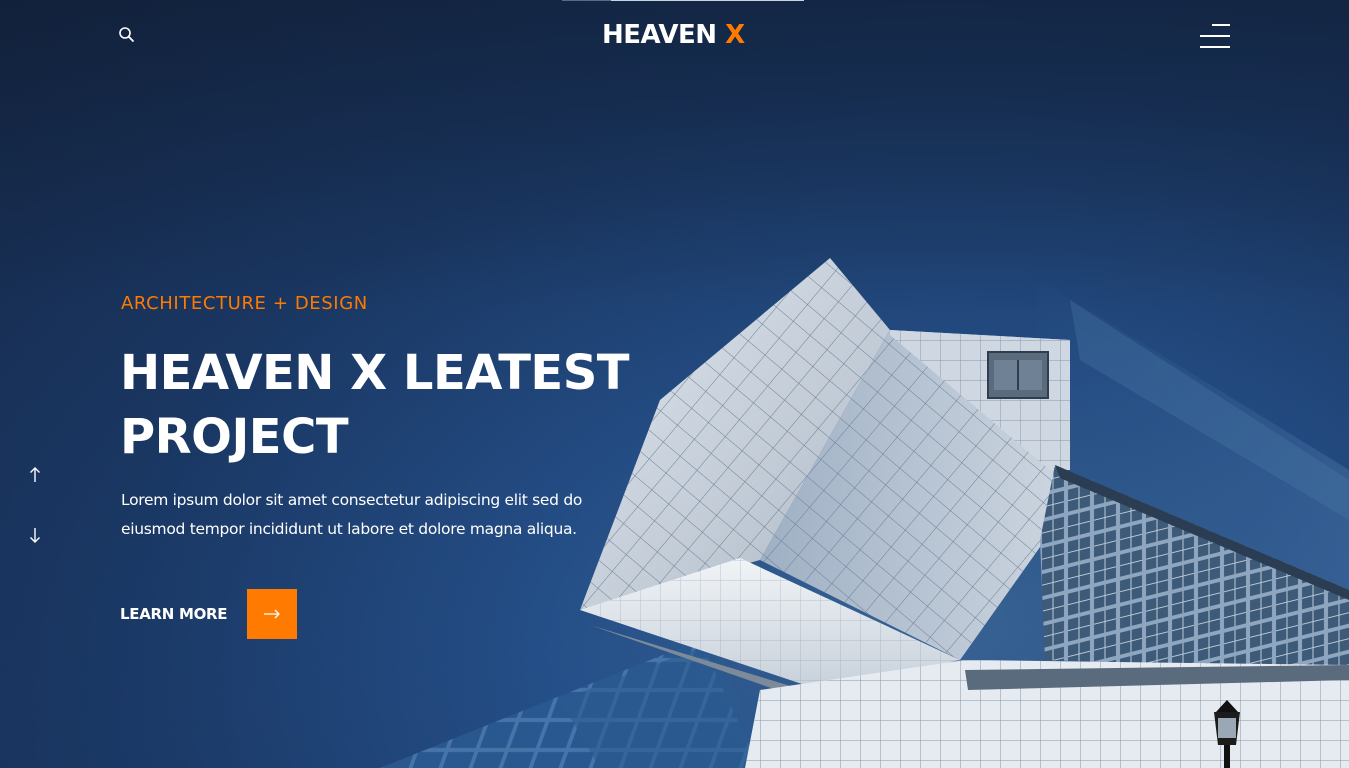  Describe the element at coordinates (272, 614) in the screenshot. I see `arrow-right-icon` at that location.